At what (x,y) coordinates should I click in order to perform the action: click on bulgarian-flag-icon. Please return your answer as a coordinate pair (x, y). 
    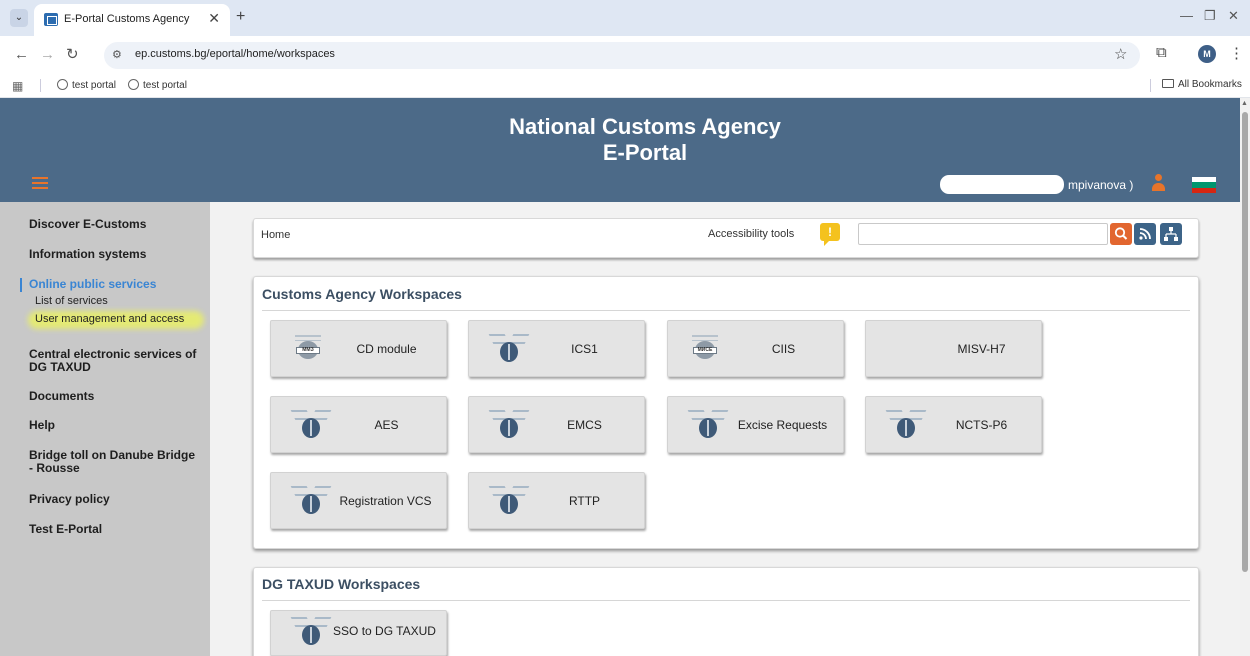
    Looking at the image, I should click on (1204, 185).